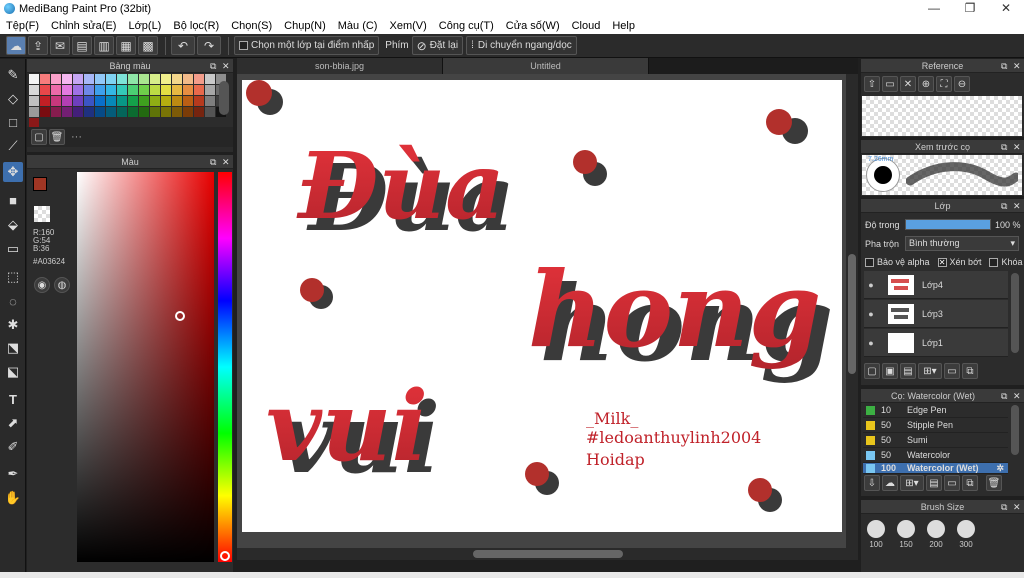 This screenshot has height=578, width=1024. Describe the element at coordinates (13, 325) in the screenshot. I see `magic-wand-tool-icon: ✱` at that location.